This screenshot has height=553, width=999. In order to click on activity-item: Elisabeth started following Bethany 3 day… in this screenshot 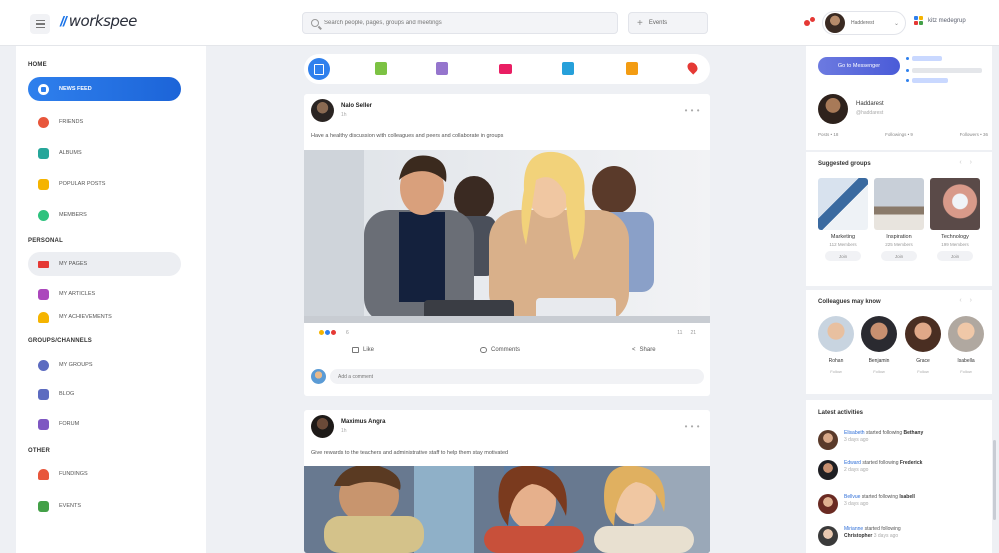, I will do `click(901, 443)`.